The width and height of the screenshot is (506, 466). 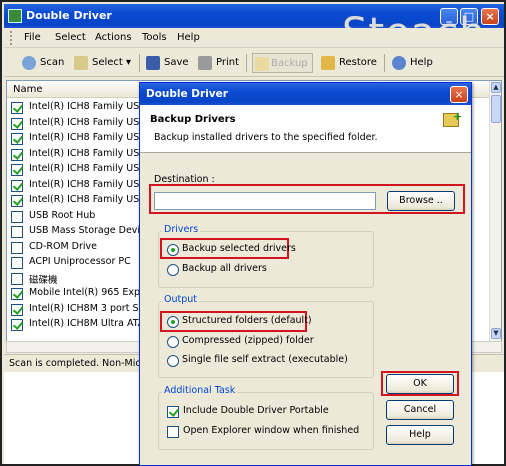 I want to click on save-button: Save, so click(x=167, y=63).